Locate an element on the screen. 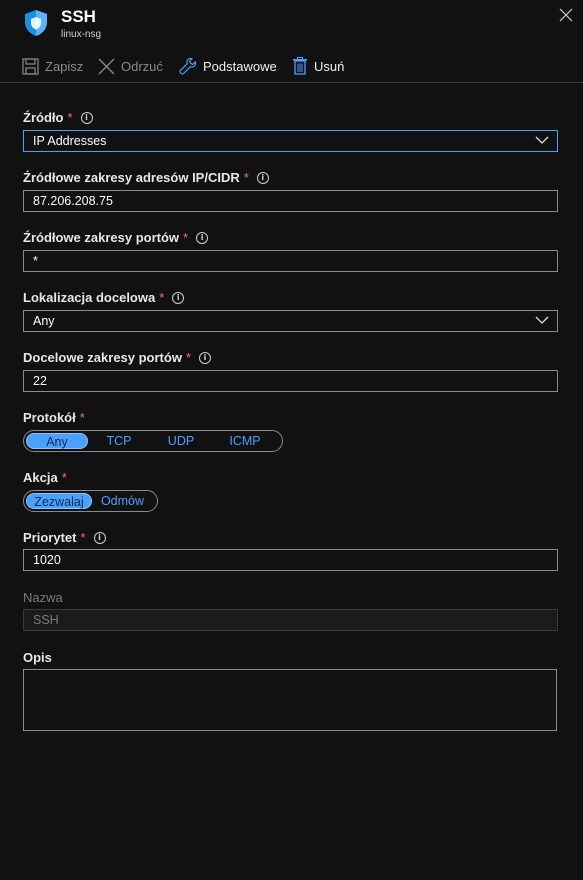  priority-input: 1020 is located at coordinates (290, 560).